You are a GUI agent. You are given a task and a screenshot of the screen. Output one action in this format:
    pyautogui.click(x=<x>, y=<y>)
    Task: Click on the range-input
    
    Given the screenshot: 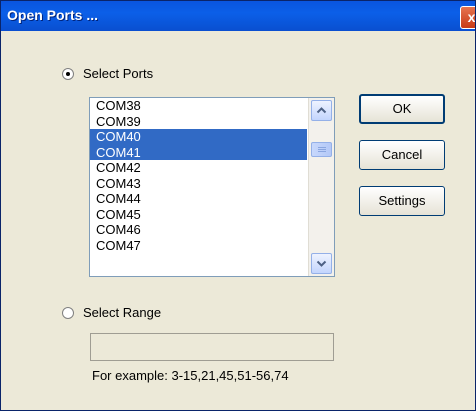 What is the action you would take?
    pyautogui.click(x=212, y=347)
    